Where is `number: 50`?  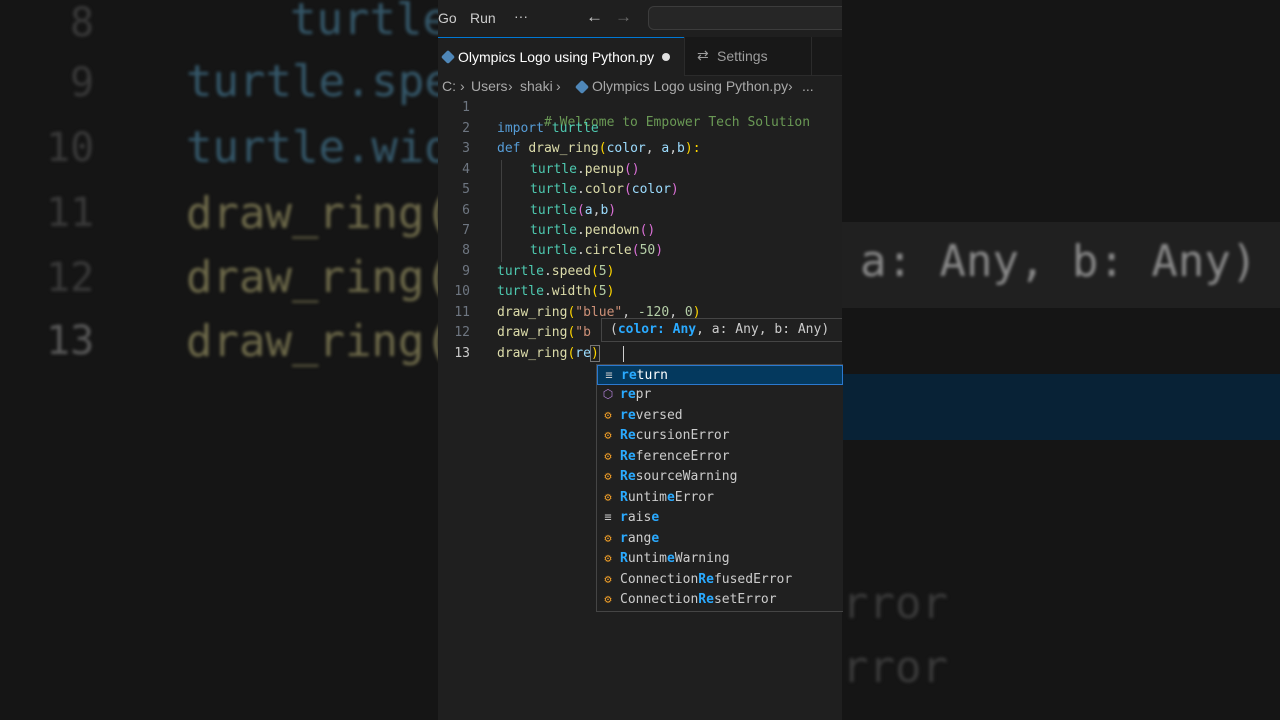 number: 50 is located at coordinates (647, 250).